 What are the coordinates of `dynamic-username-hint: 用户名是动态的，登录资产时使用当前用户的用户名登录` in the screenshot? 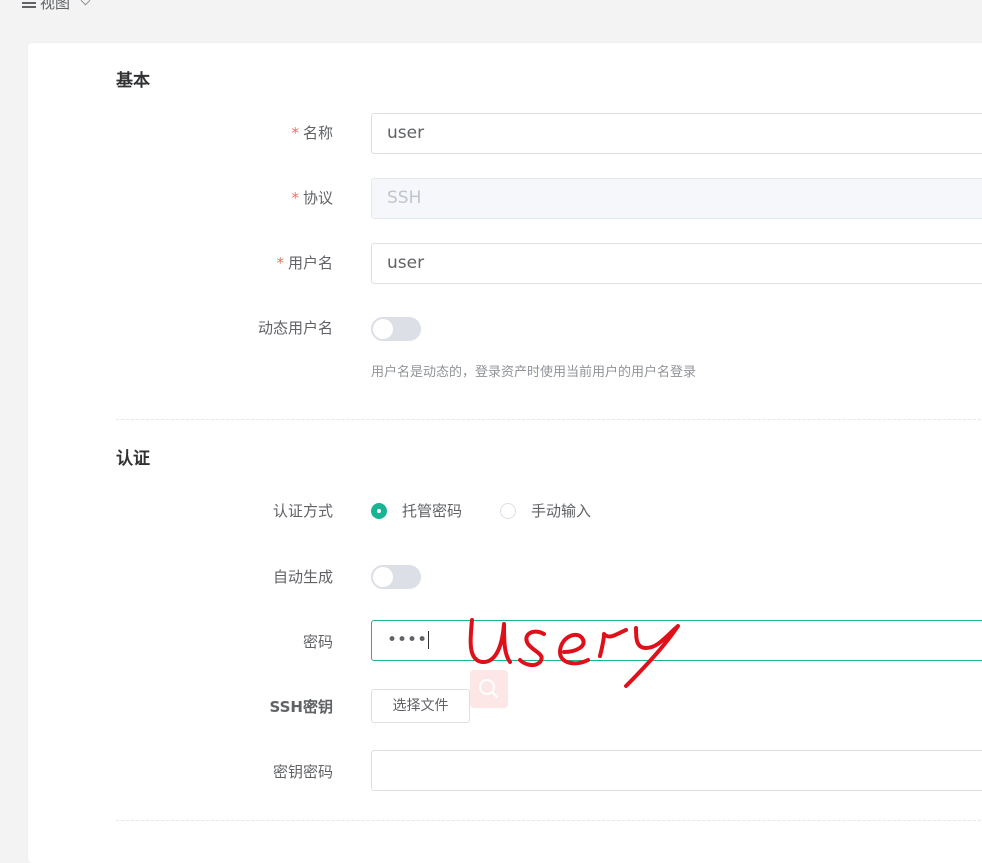 It's located at (534, 372).